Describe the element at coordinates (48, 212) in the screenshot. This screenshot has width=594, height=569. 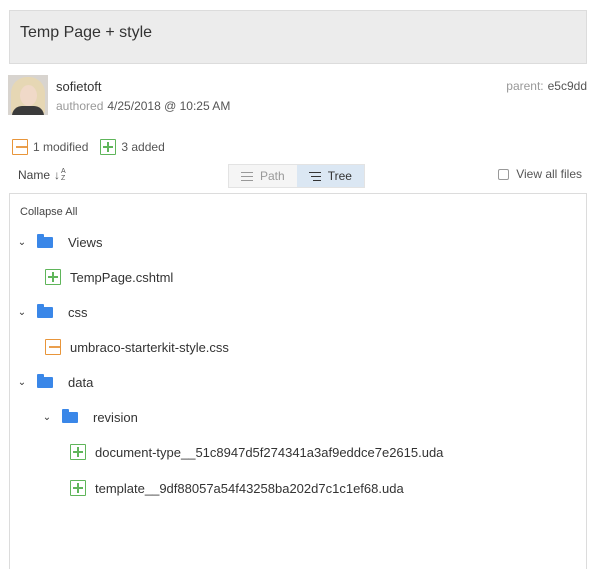
I see `collapse-all-button: Collapse All` at that location.